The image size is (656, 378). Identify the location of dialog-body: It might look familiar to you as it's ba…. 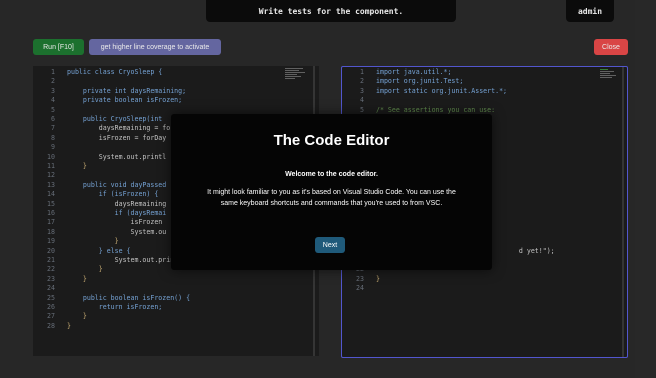
(331, 198).